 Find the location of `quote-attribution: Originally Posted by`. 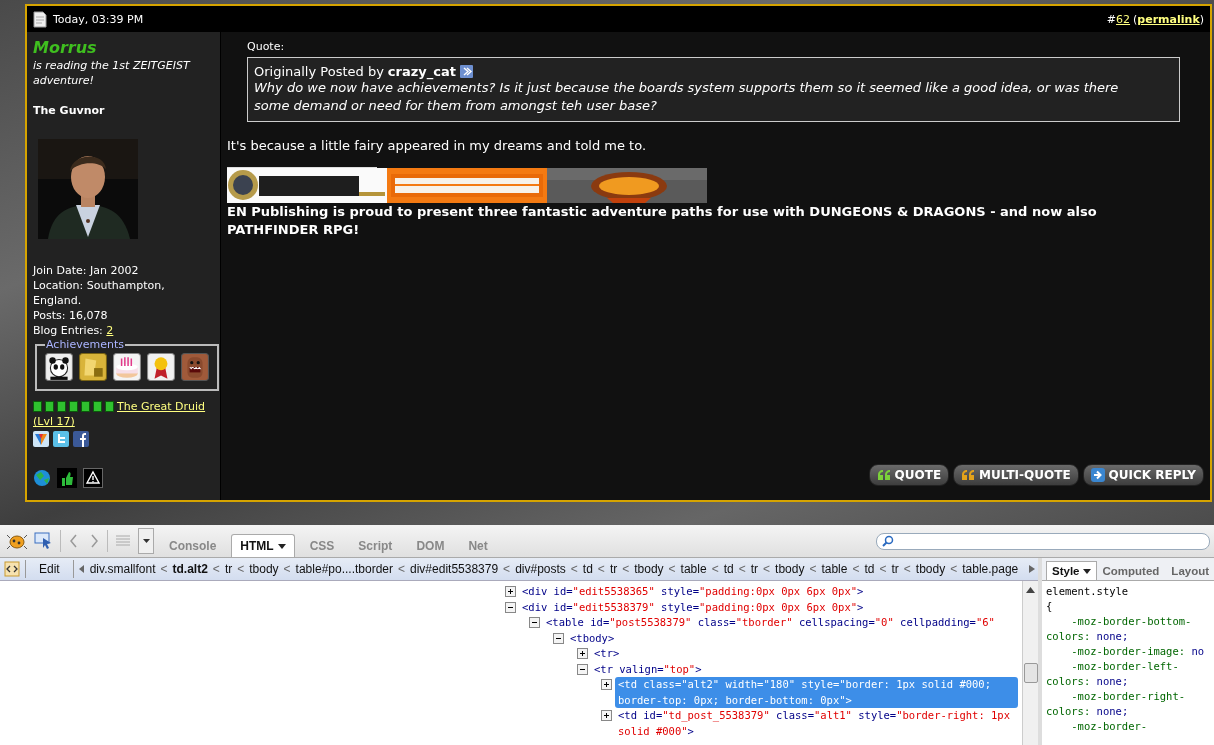

quote-attribution: Originally Posted by is located at coordinates (319, 71).